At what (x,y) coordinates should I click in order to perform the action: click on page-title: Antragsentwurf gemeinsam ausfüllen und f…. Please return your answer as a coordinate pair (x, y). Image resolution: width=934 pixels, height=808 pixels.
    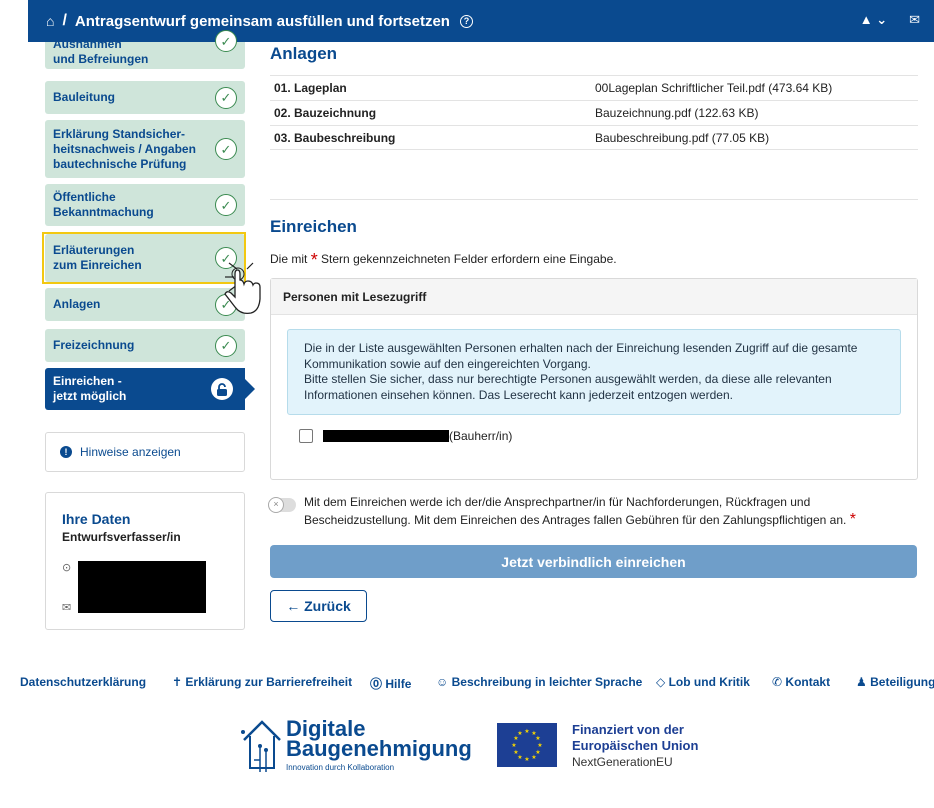
    Looking at the image, I should click on (262, 21).